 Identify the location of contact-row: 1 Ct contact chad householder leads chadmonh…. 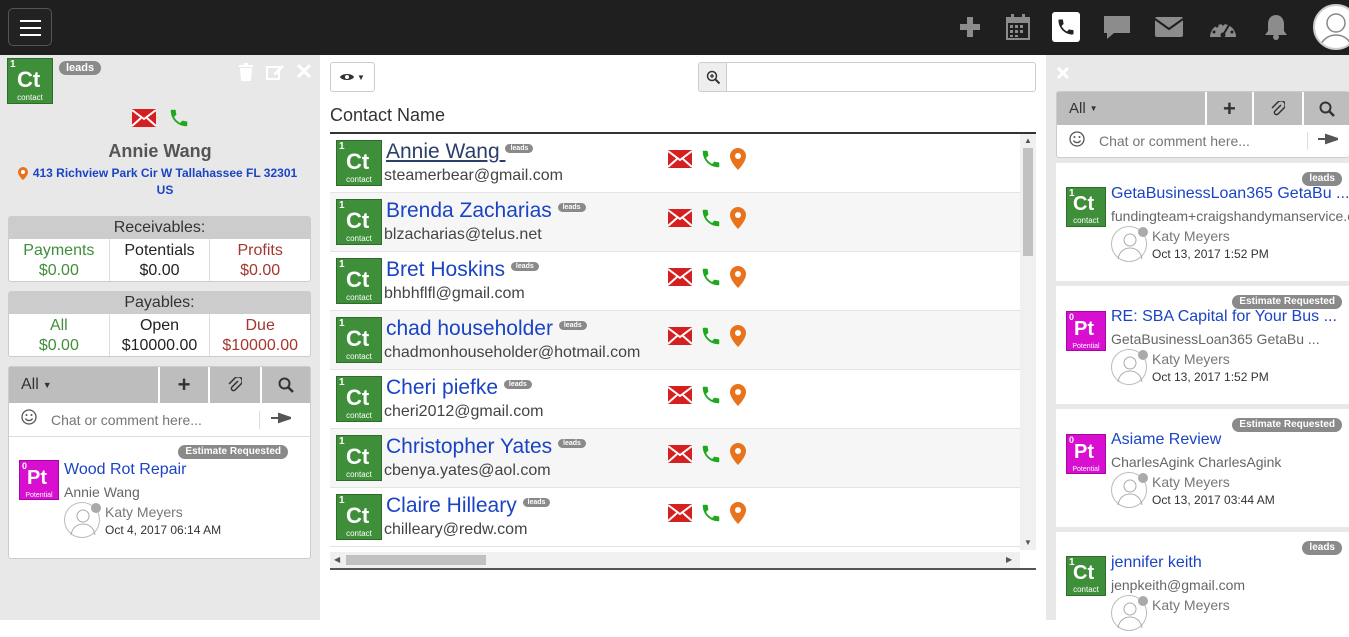
(675, 340).